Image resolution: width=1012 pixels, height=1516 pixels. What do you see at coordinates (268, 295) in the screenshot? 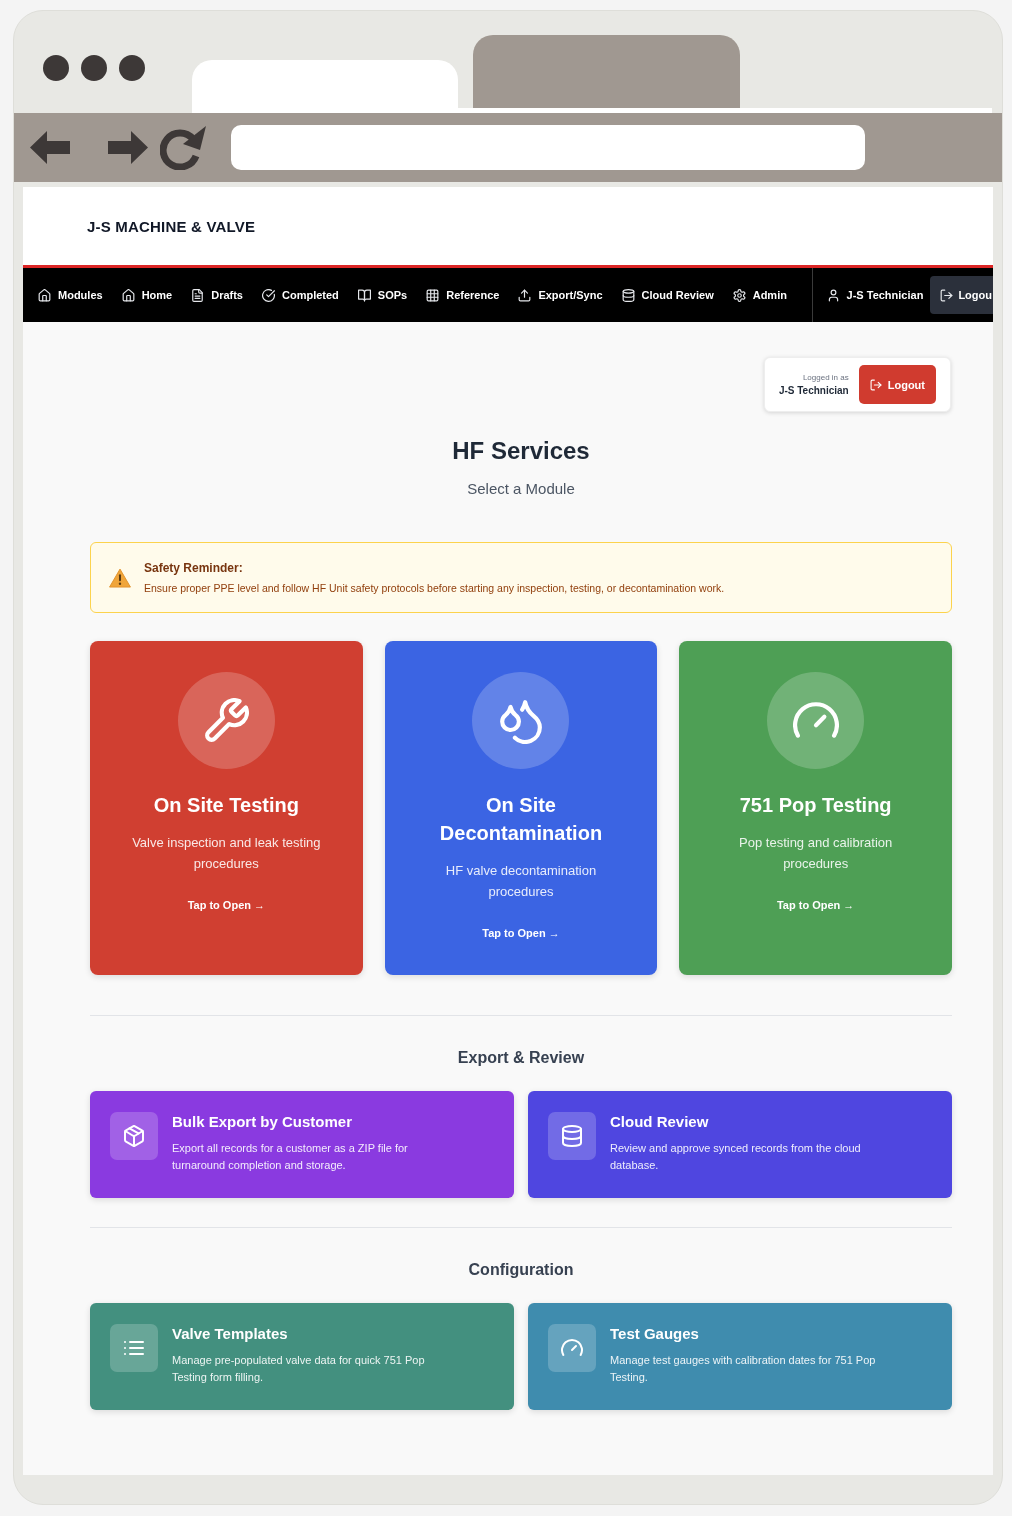
I see `check-circle-icon` at bounding box center [268, 295].